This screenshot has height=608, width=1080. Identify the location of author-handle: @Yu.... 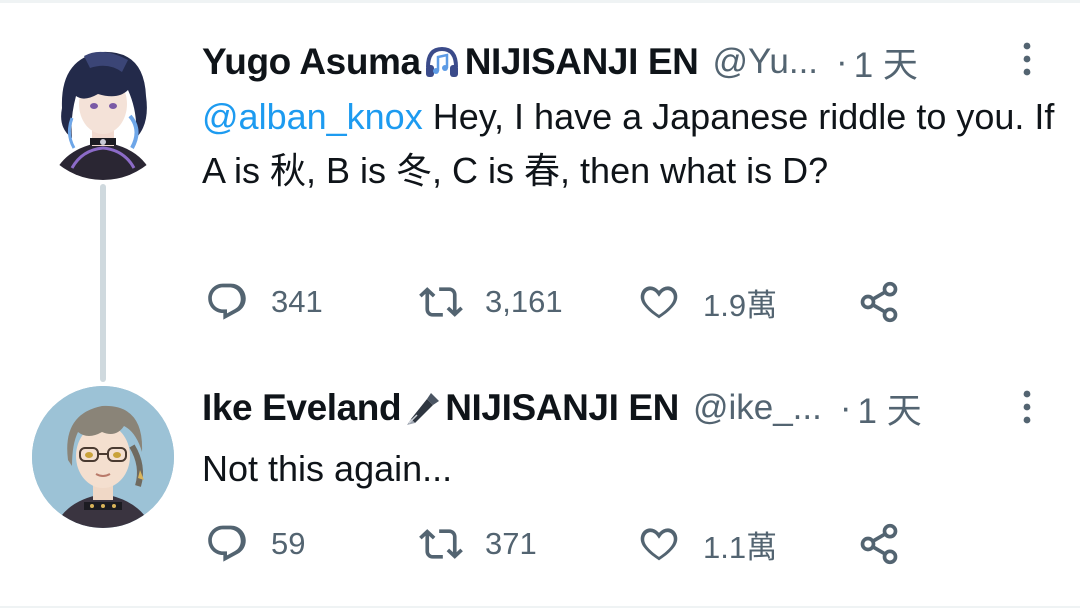
(765, 62).